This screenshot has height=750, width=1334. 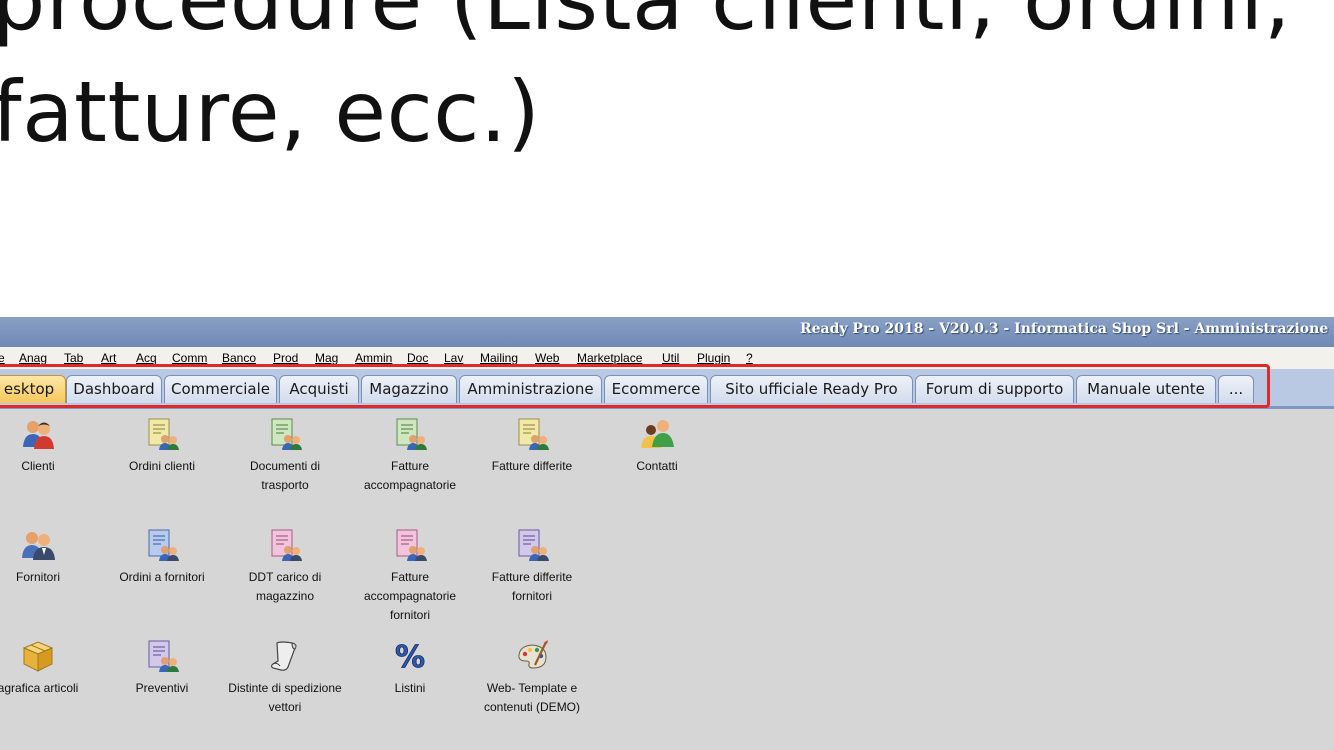 What do you see at coordinates (532, 697) in the screenshot?
I see `desktop-item-label: Web- Template e contenuti (DEMO)` at bounding box center [532, 697].